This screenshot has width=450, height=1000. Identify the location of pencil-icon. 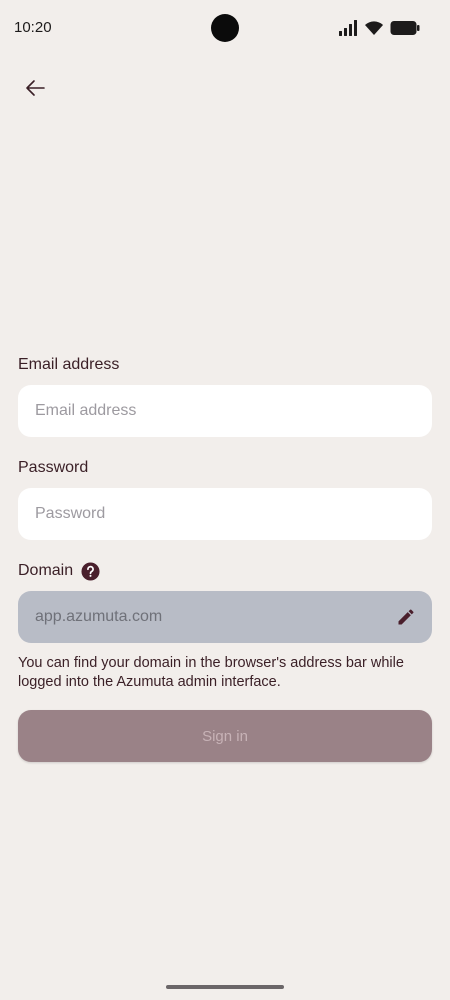
(406, 617).